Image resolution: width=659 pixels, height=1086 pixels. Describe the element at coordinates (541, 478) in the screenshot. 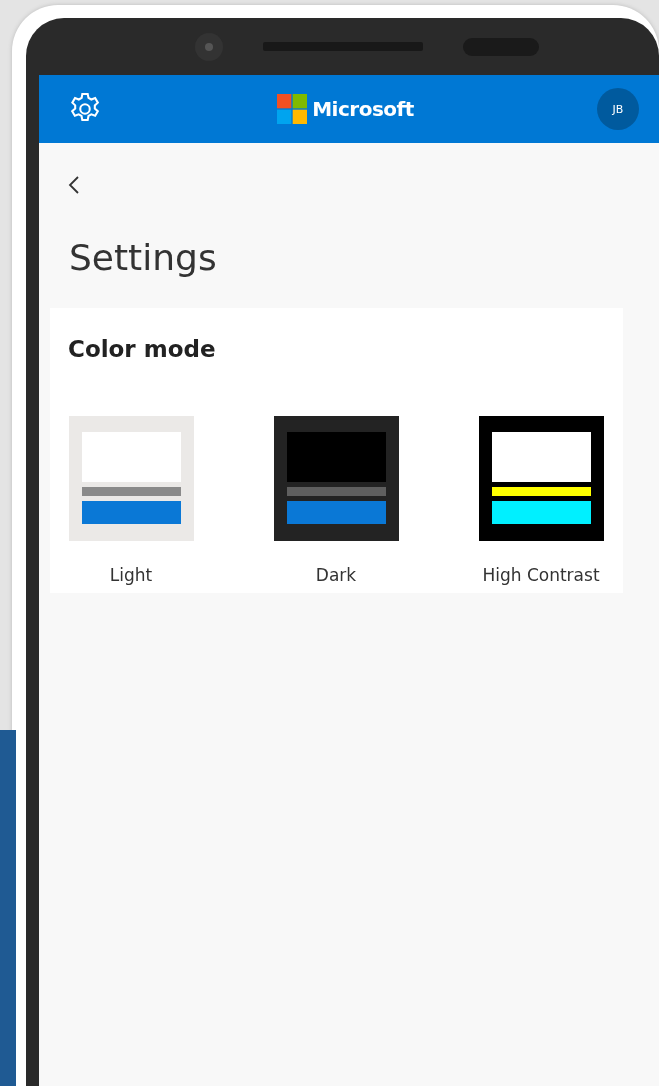

I see `high-contrast-theme-preview` at that location.